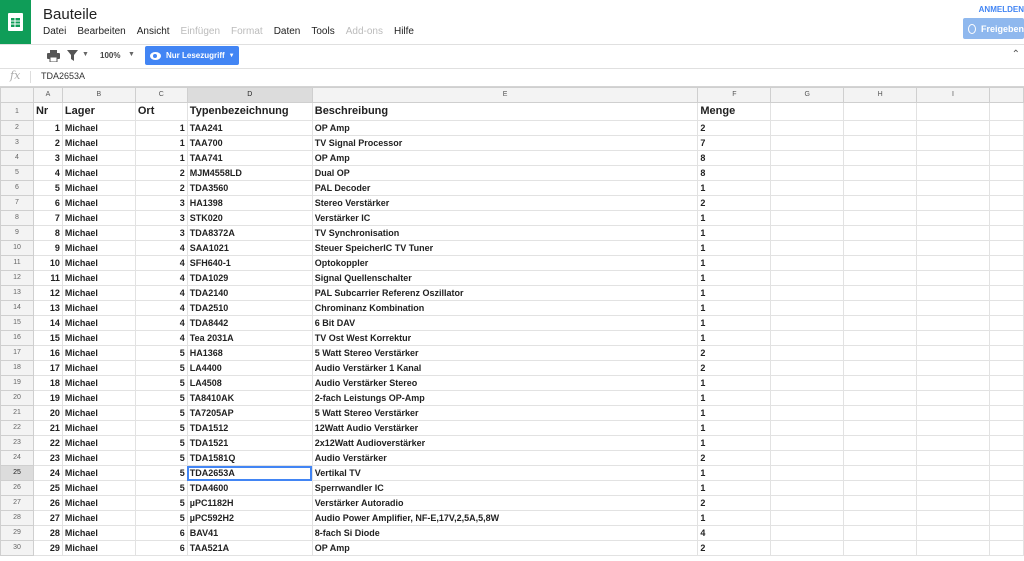 Image resolution: width=1024 pixels, height=561 pixels. Describe the element at coordinates (505, 248) in the screenshot. I see `cell: Steuer SpeicherIC TV Tuner` at that location.